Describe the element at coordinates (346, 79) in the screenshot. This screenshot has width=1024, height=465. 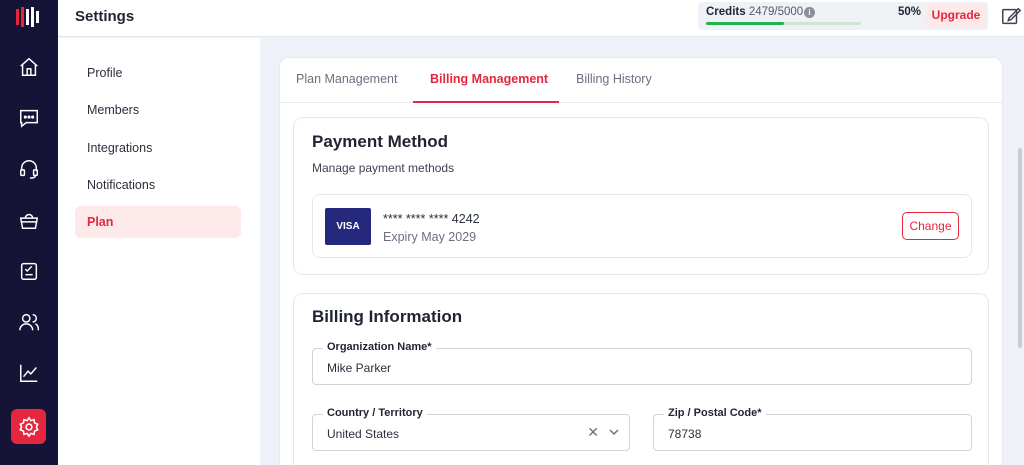
I see `tab-plan-management: Plan Management` at that location.